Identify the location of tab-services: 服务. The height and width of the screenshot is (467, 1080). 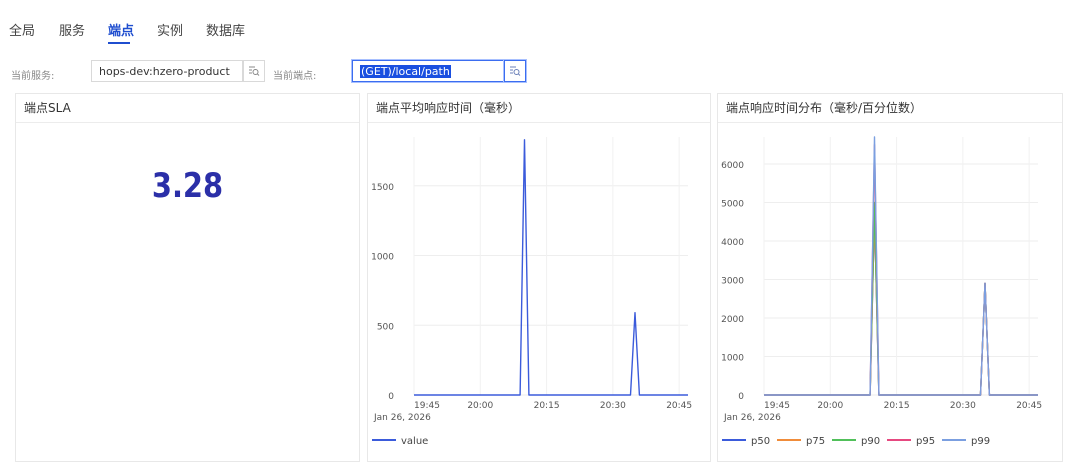
(72, 29).